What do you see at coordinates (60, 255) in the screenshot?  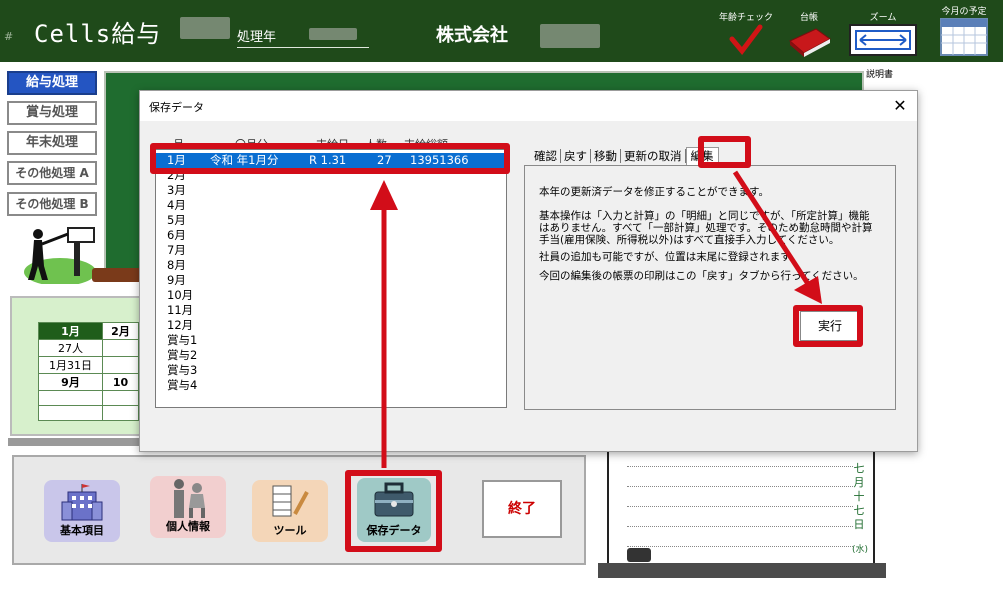 I see `teacher-illustration-icon` at bounding box center [60, 255].